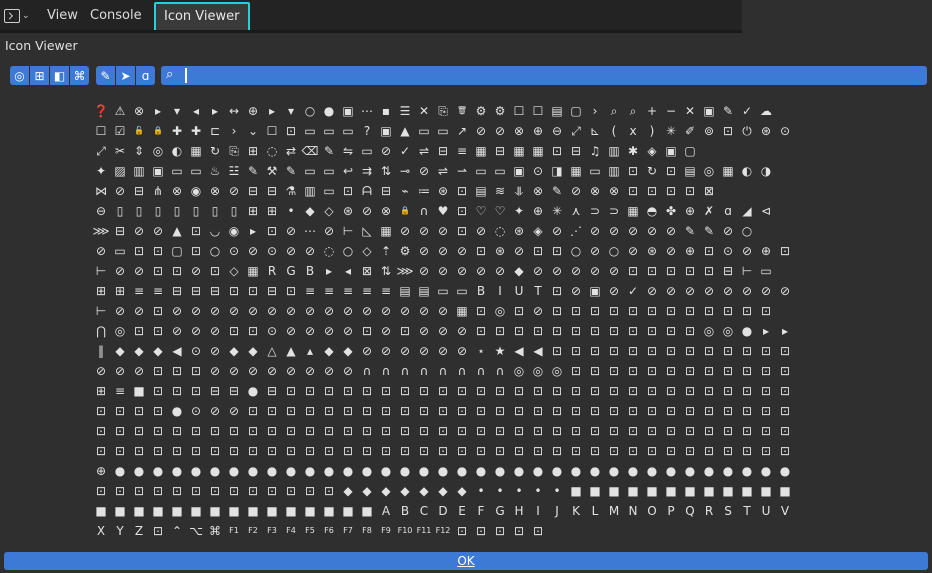  I want to click on icon-cell: ☁, so click(766, 111).